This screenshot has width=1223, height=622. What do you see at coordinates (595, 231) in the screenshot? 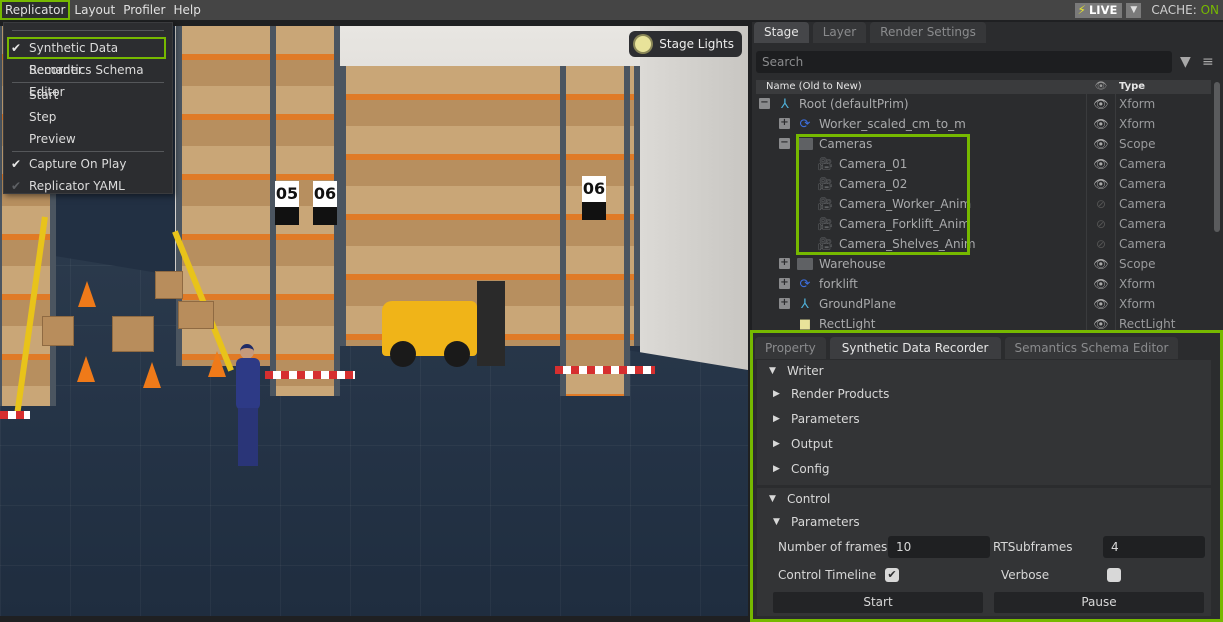
I see `shelf-rack` at bounding box center [595, 231].